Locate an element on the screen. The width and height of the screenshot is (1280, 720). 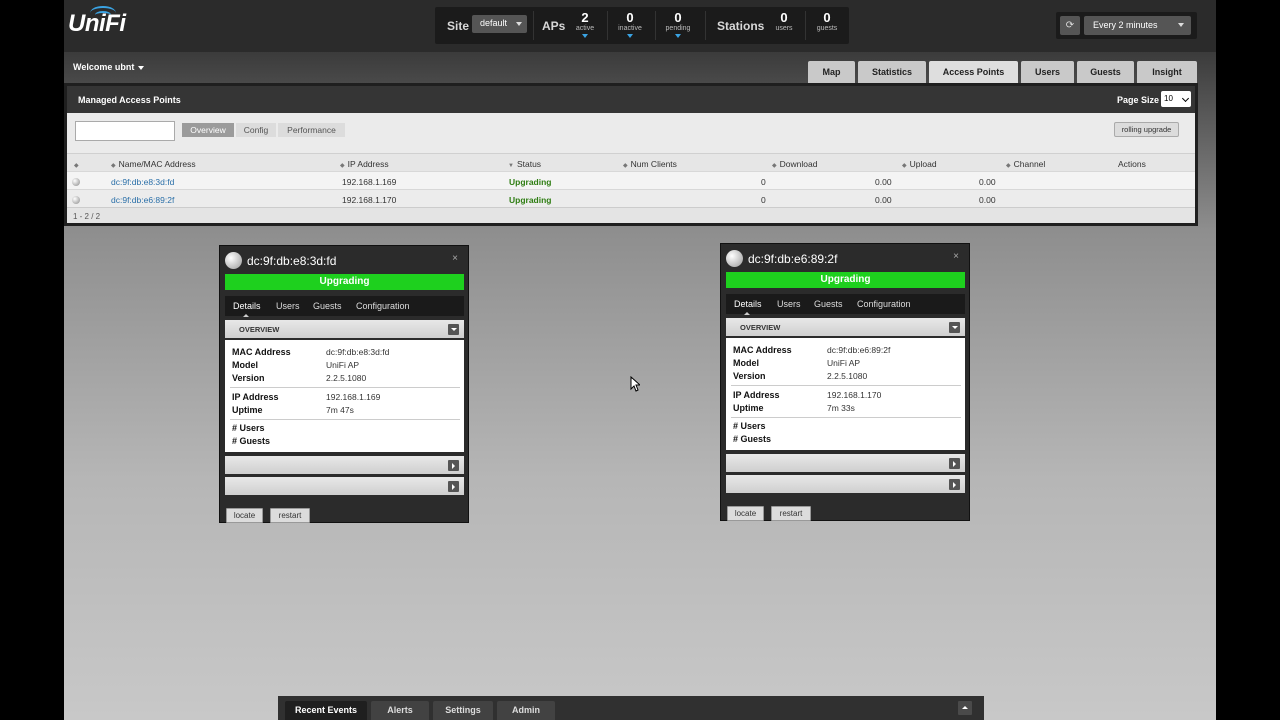
divider is located at coordinates (846, 385).